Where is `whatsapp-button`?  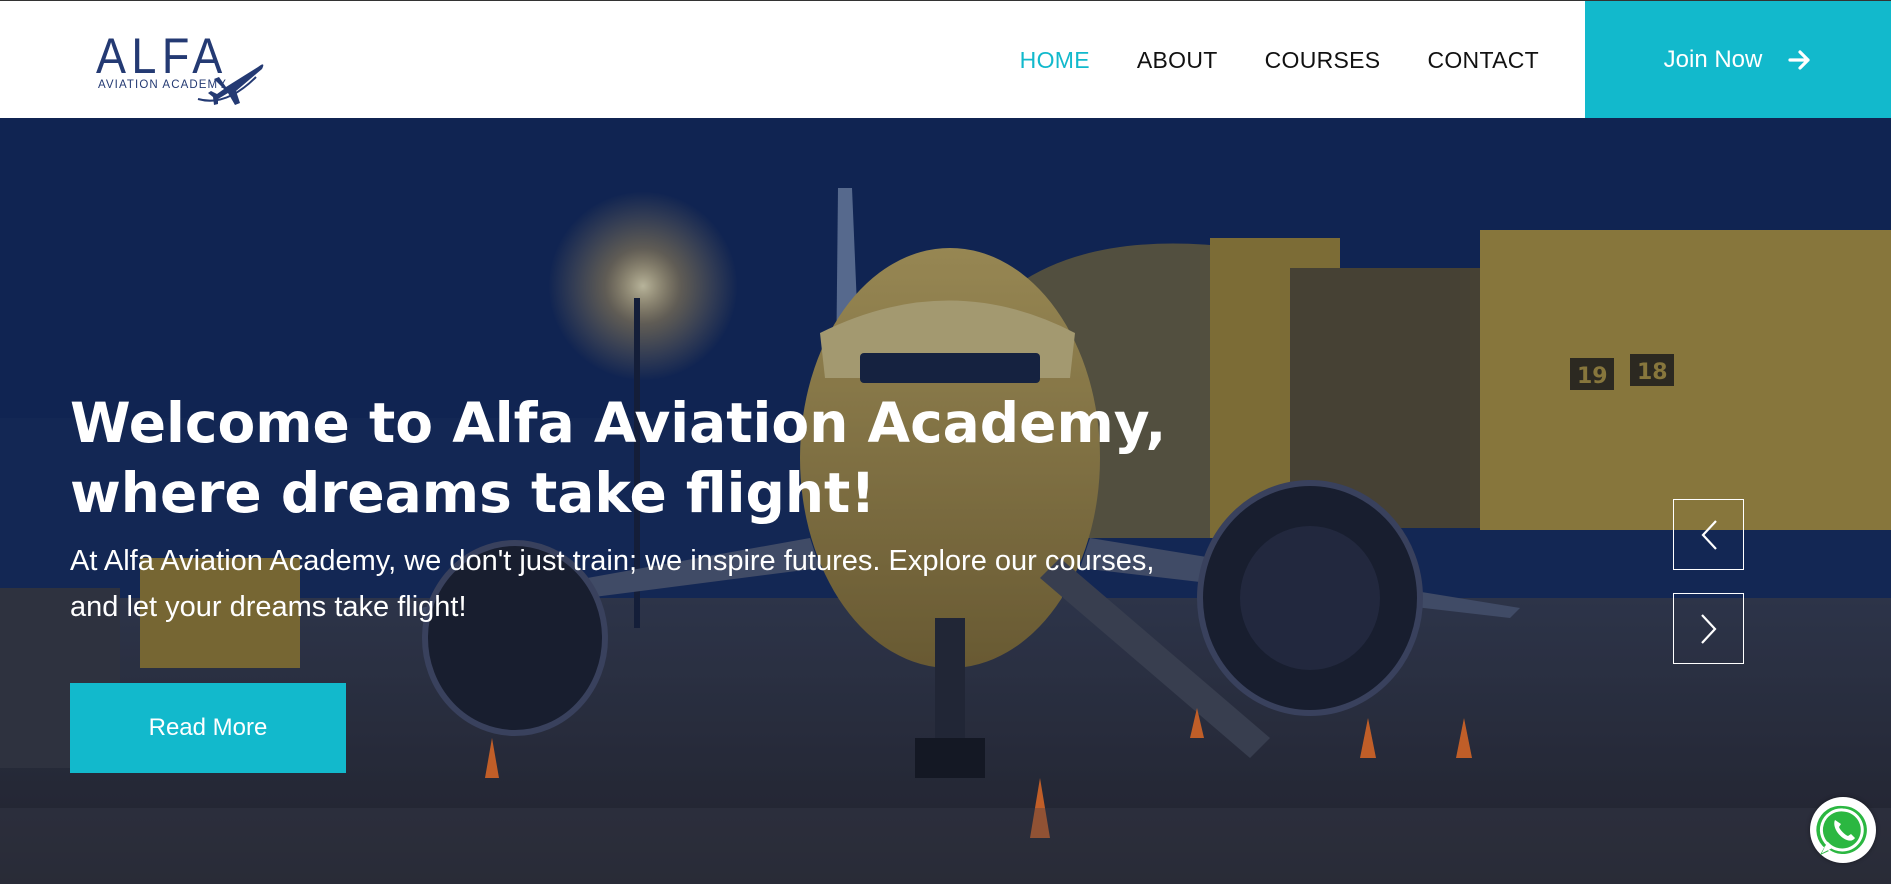 whatsapp-button is located at coordinates (1843, 830).